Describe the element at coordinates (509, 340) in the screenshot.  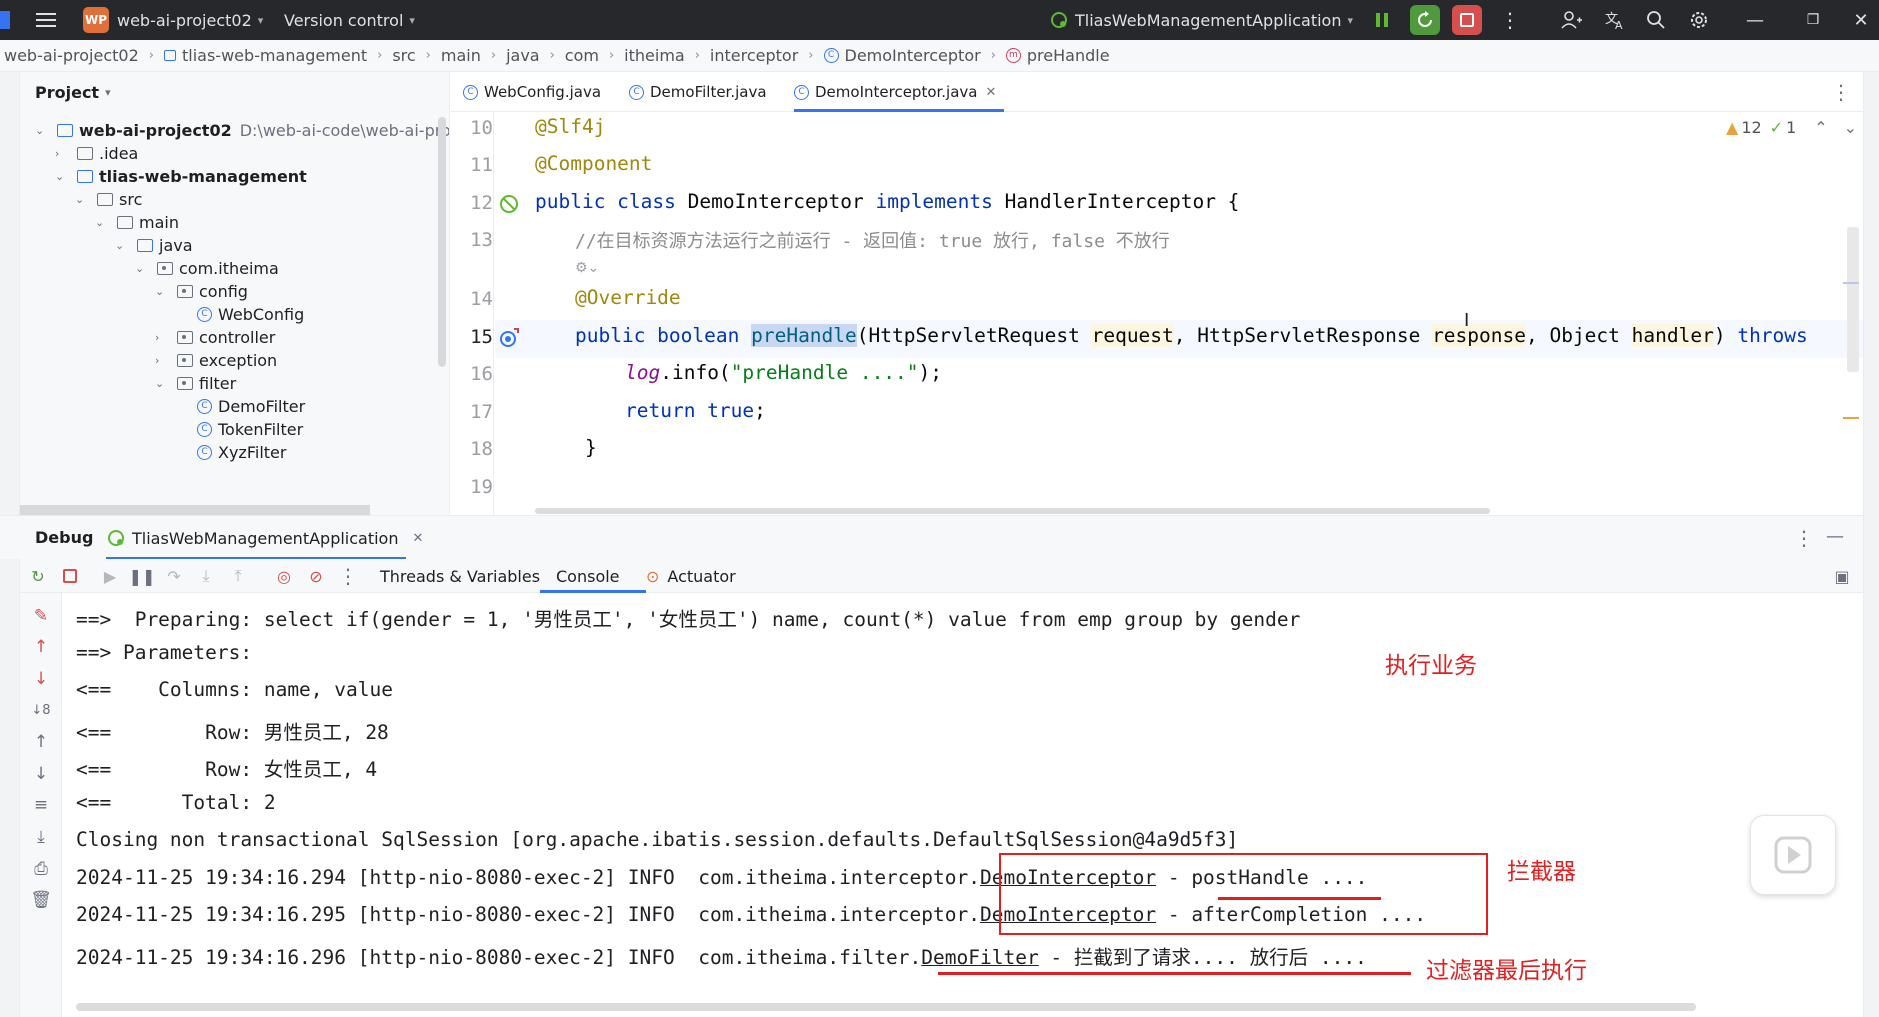
I see `implements-gutter-icon` at that location.